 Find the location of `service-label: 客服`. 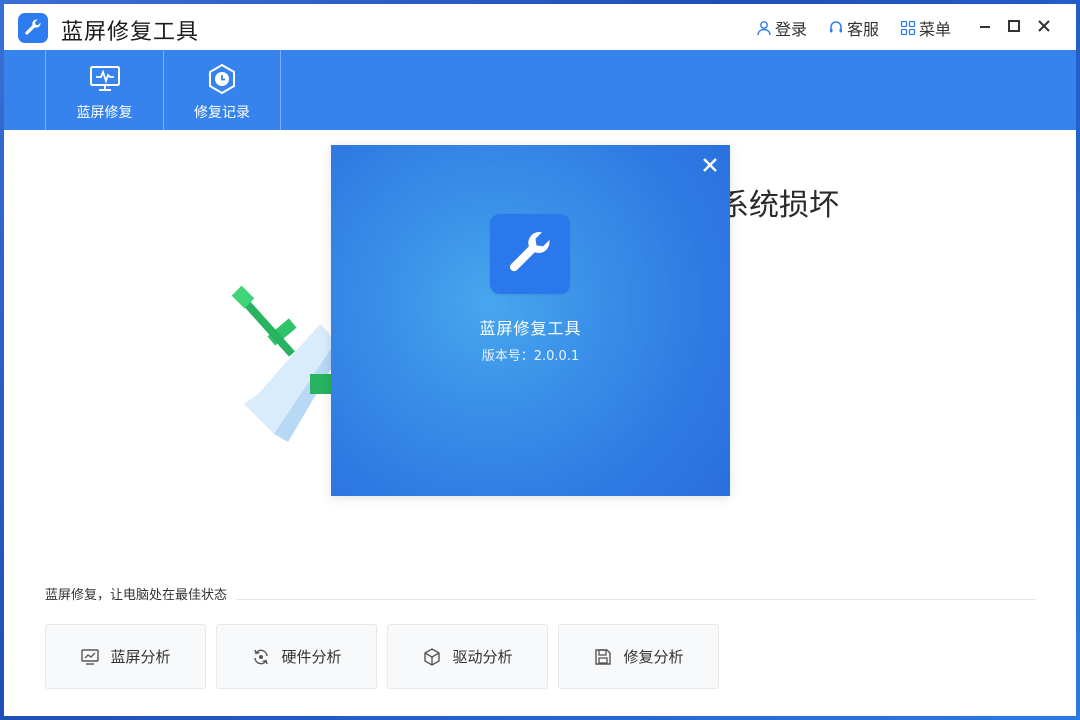

service-label: 客服 is located at coordinates (863, 29).